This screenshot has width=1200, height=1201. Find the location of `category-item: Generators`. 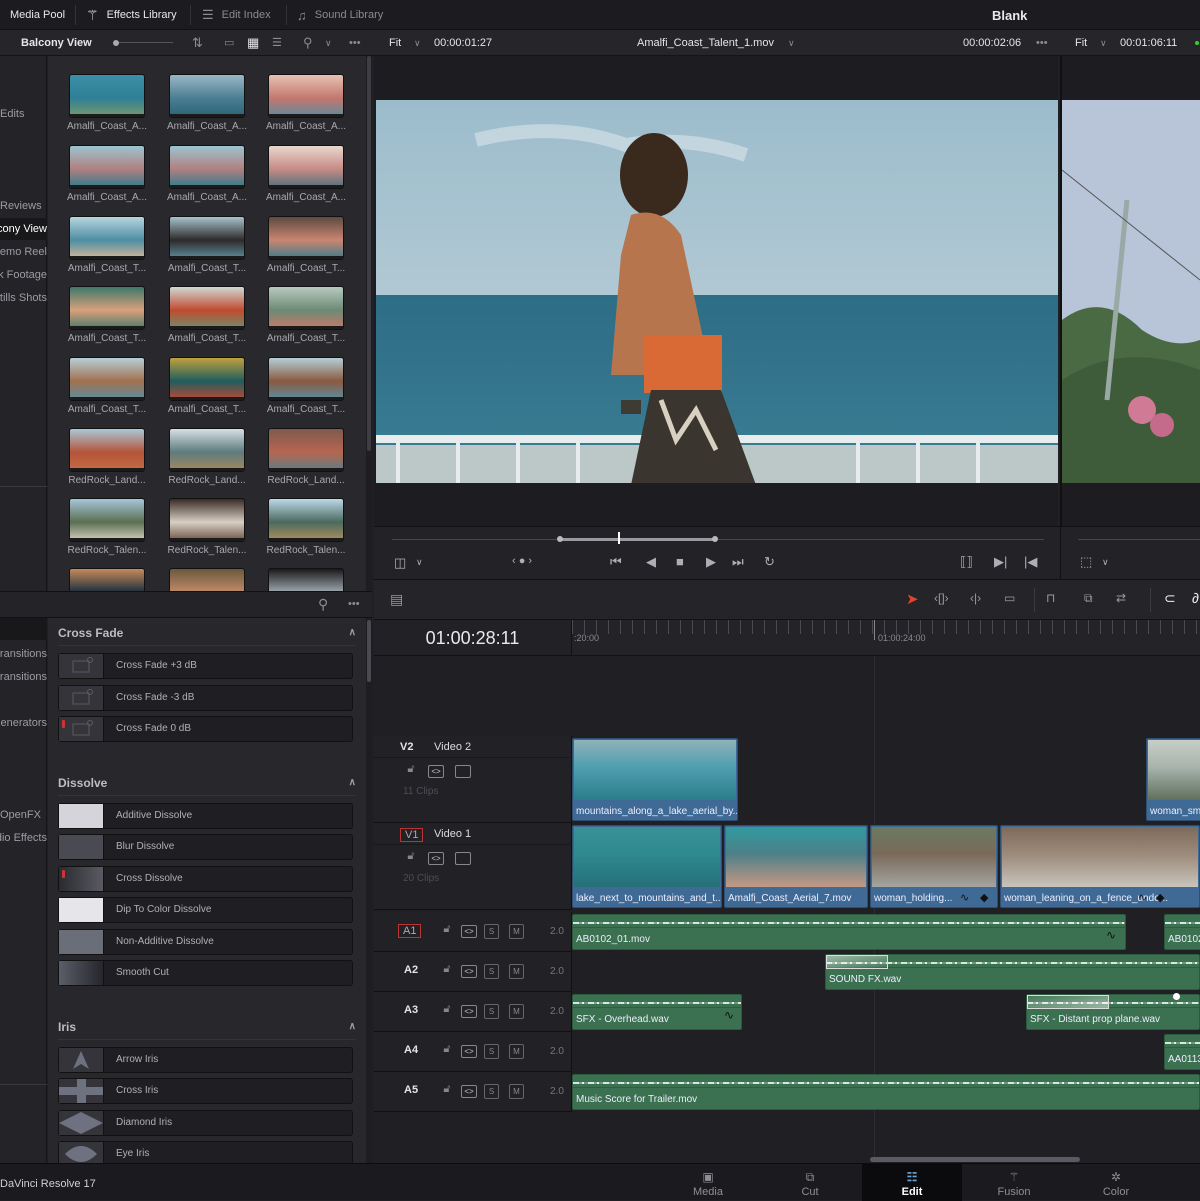

category-item: Generators is located at coordinates (23, 723).